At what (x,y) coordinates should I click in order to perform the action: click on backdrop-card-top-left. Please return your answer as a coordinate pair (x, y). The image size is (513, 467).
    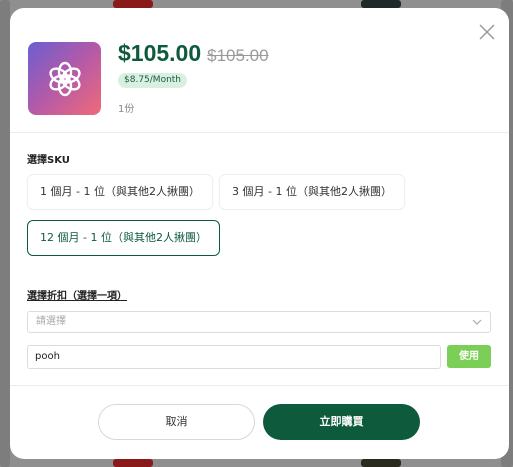
    Looking at the image, I should click on (133, 4).